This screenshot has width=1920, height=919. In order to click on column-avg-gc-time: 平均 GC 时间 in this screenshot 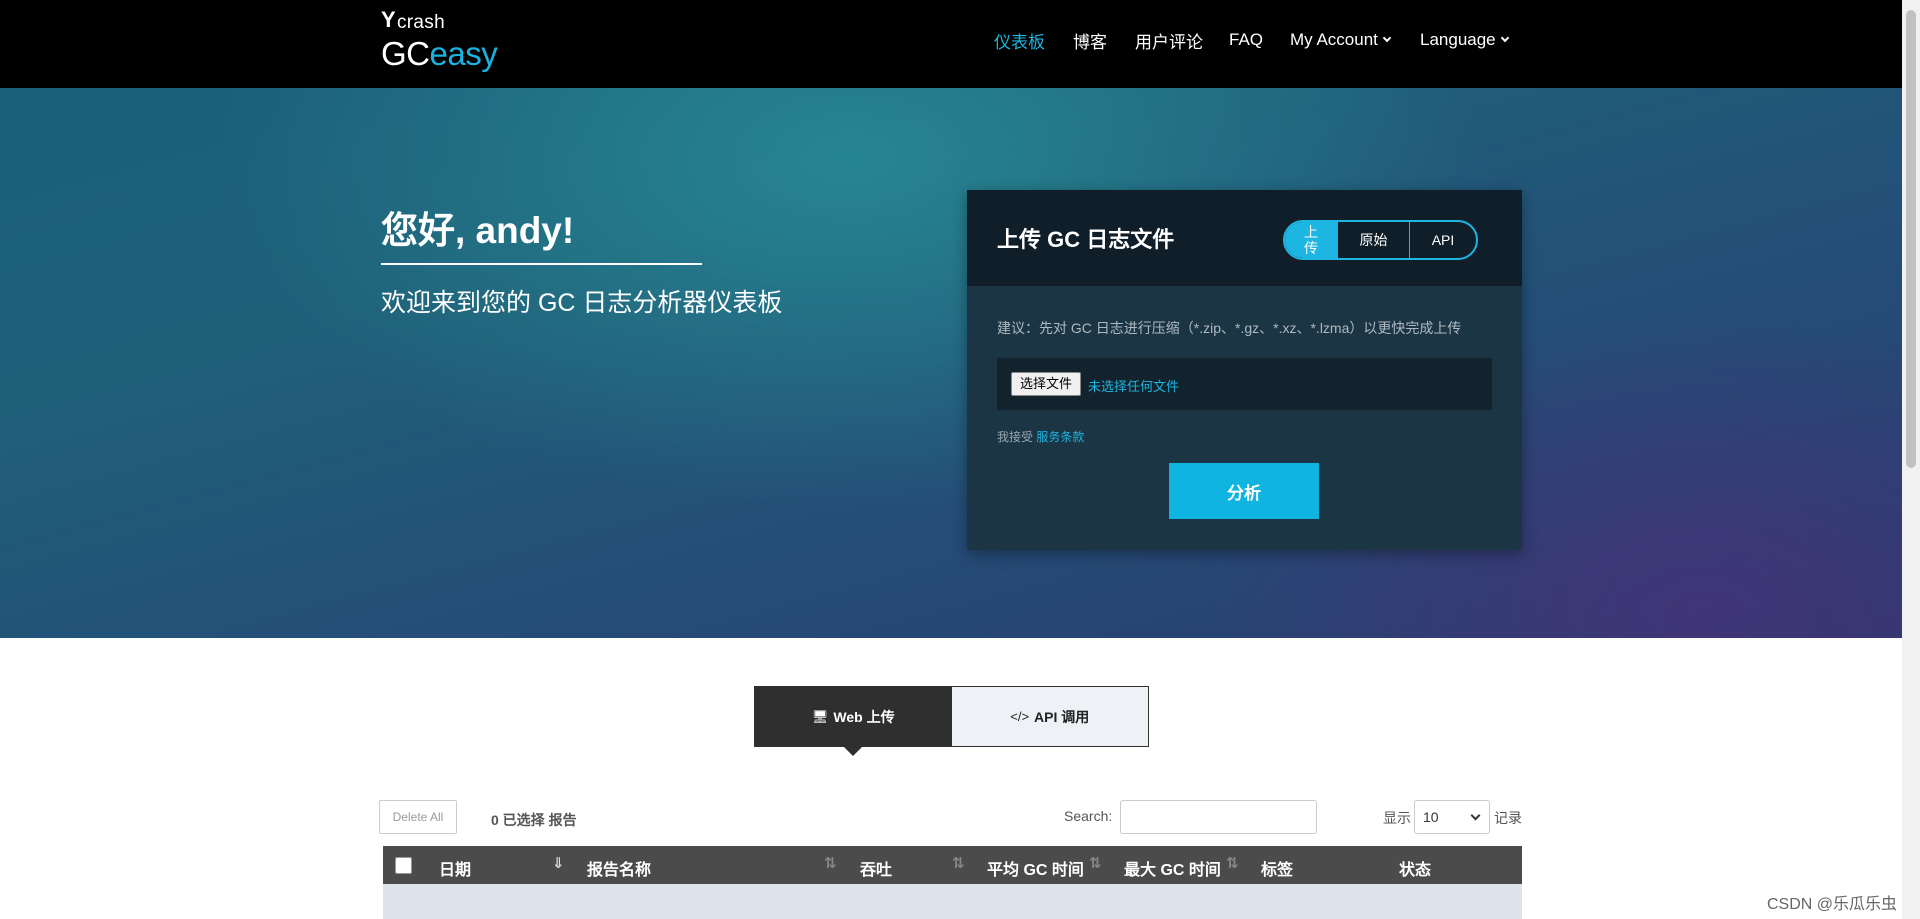, I will do `click(1035, 868)`.